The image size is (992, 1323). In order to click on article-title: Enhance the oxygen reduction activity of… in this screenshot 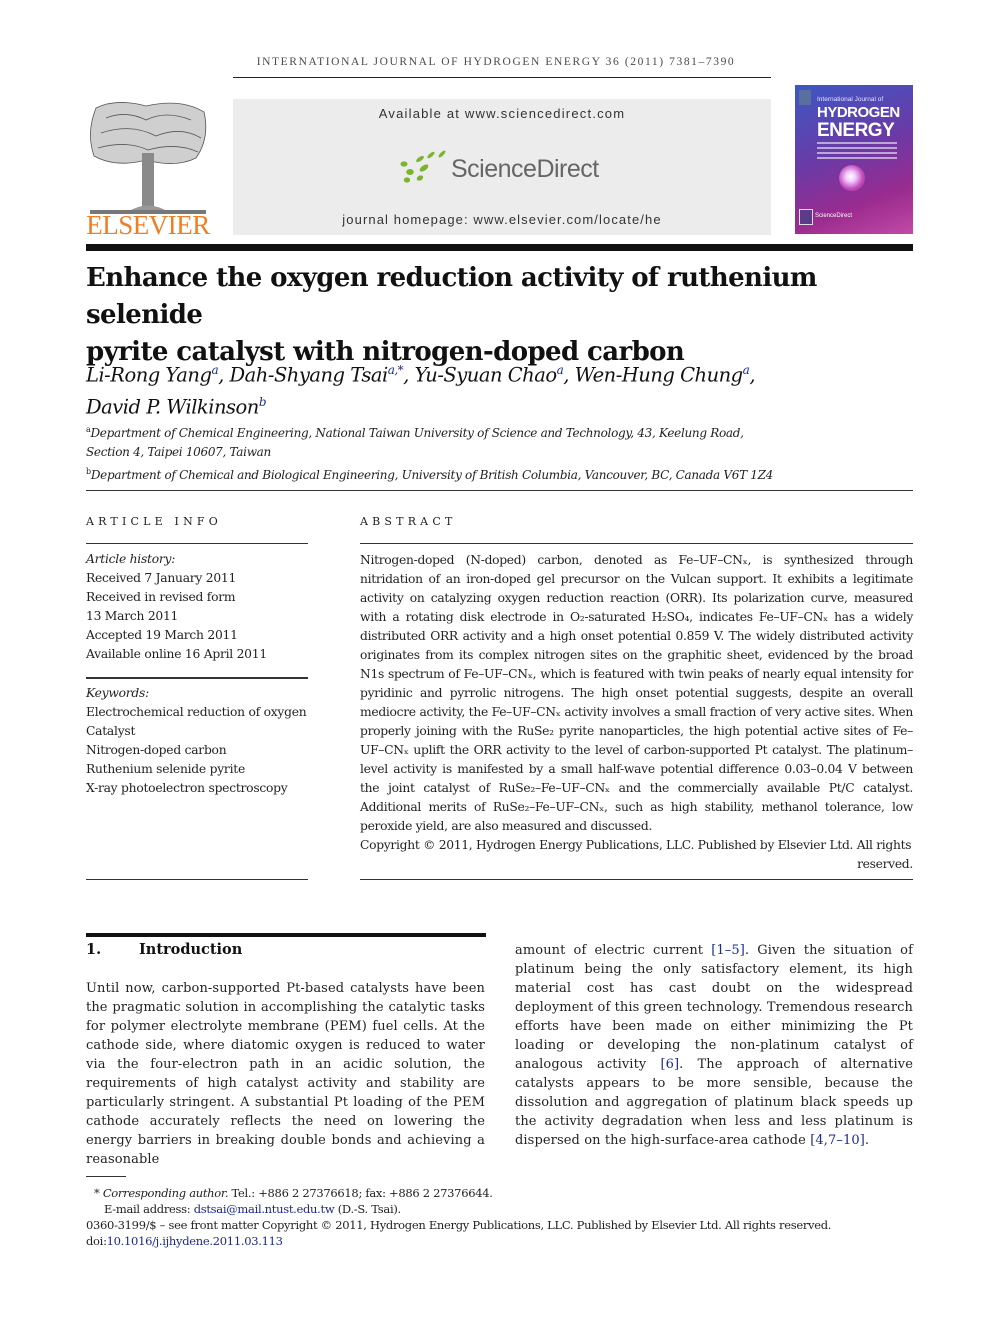, I will do `click(506, 315)`.